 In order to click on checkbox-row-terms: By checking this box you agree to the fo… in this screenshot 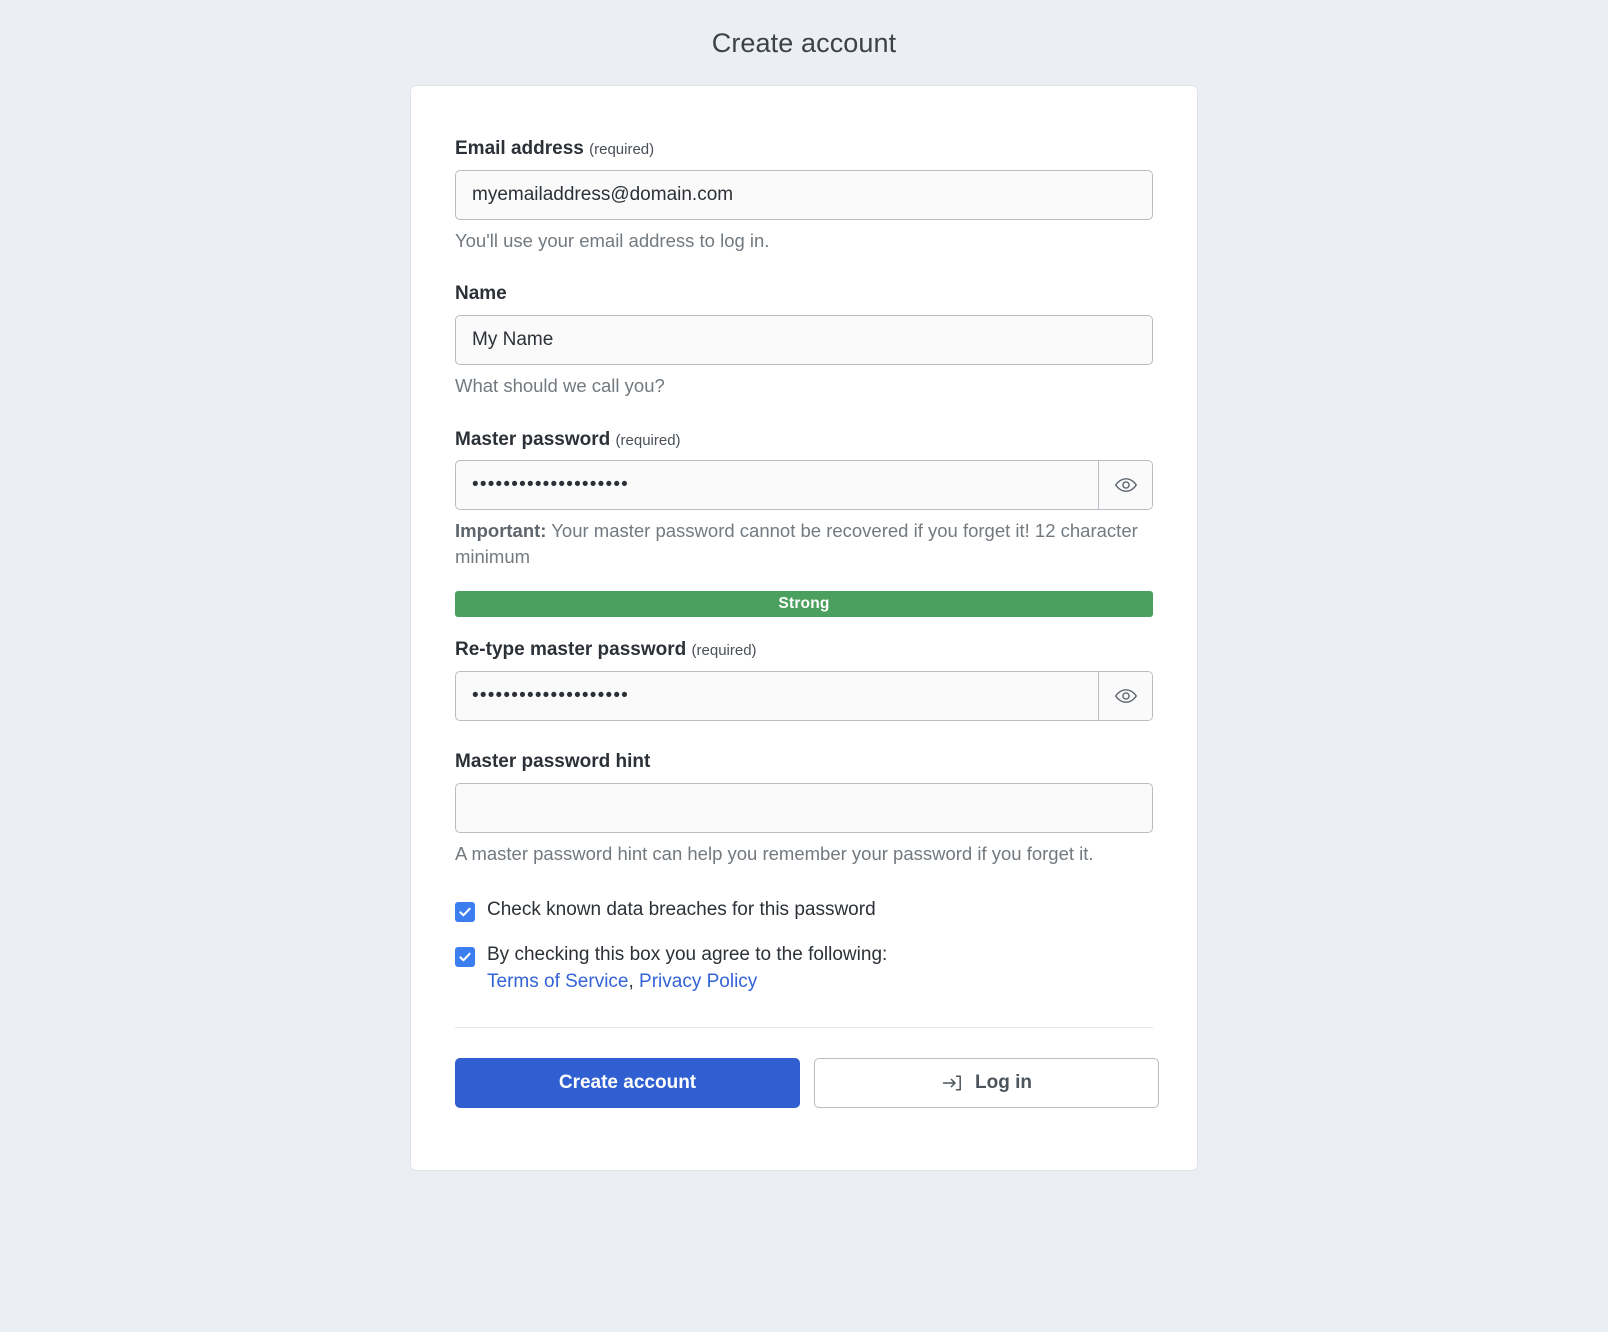, I will do `click(804, 967)`.